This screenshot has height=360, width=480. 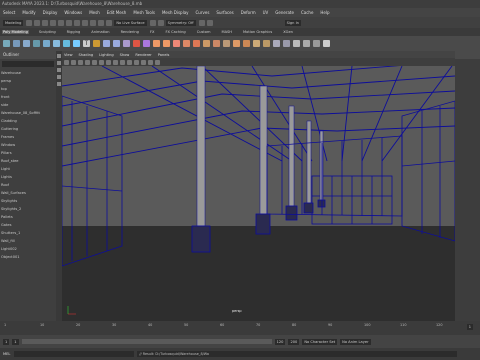 I want to click on outliner-item: Lights, so click(x=28, y=177).